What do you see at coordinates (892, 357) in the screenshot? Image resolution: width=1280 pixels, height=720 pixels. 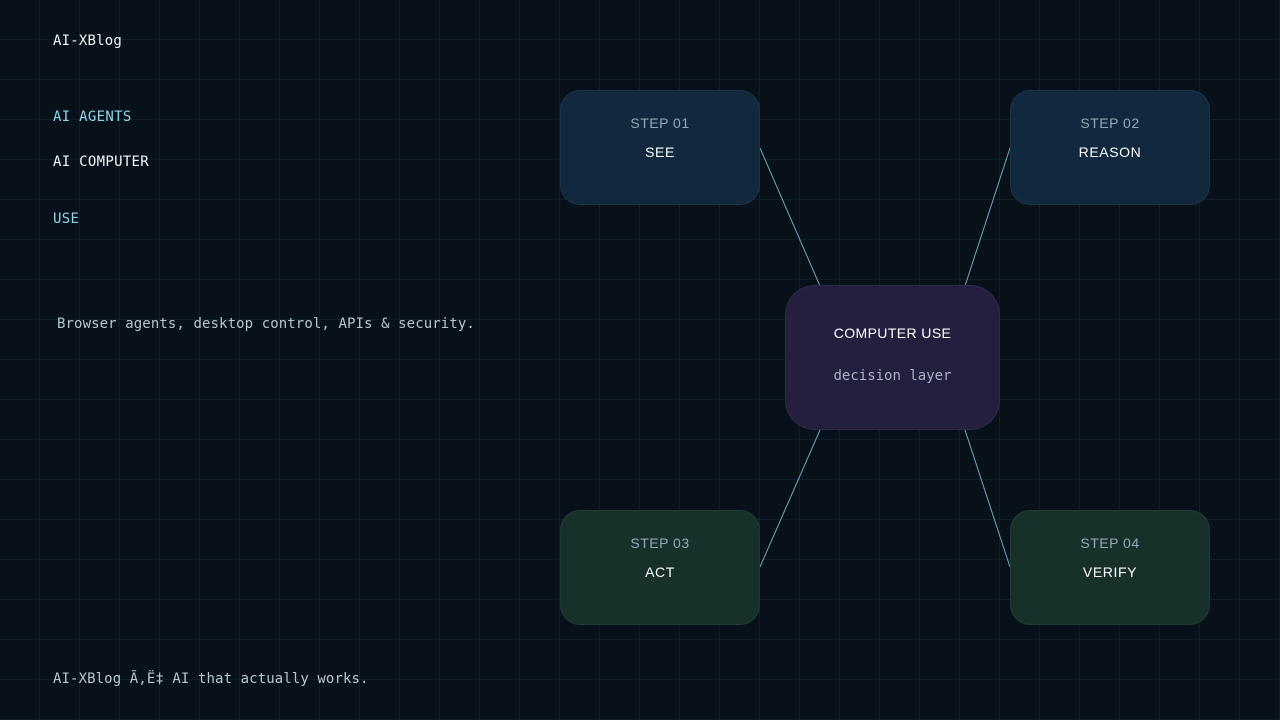 I see `center-node-computer-use: COMPUTER USE decision layer` at bounding box center [892, 357].